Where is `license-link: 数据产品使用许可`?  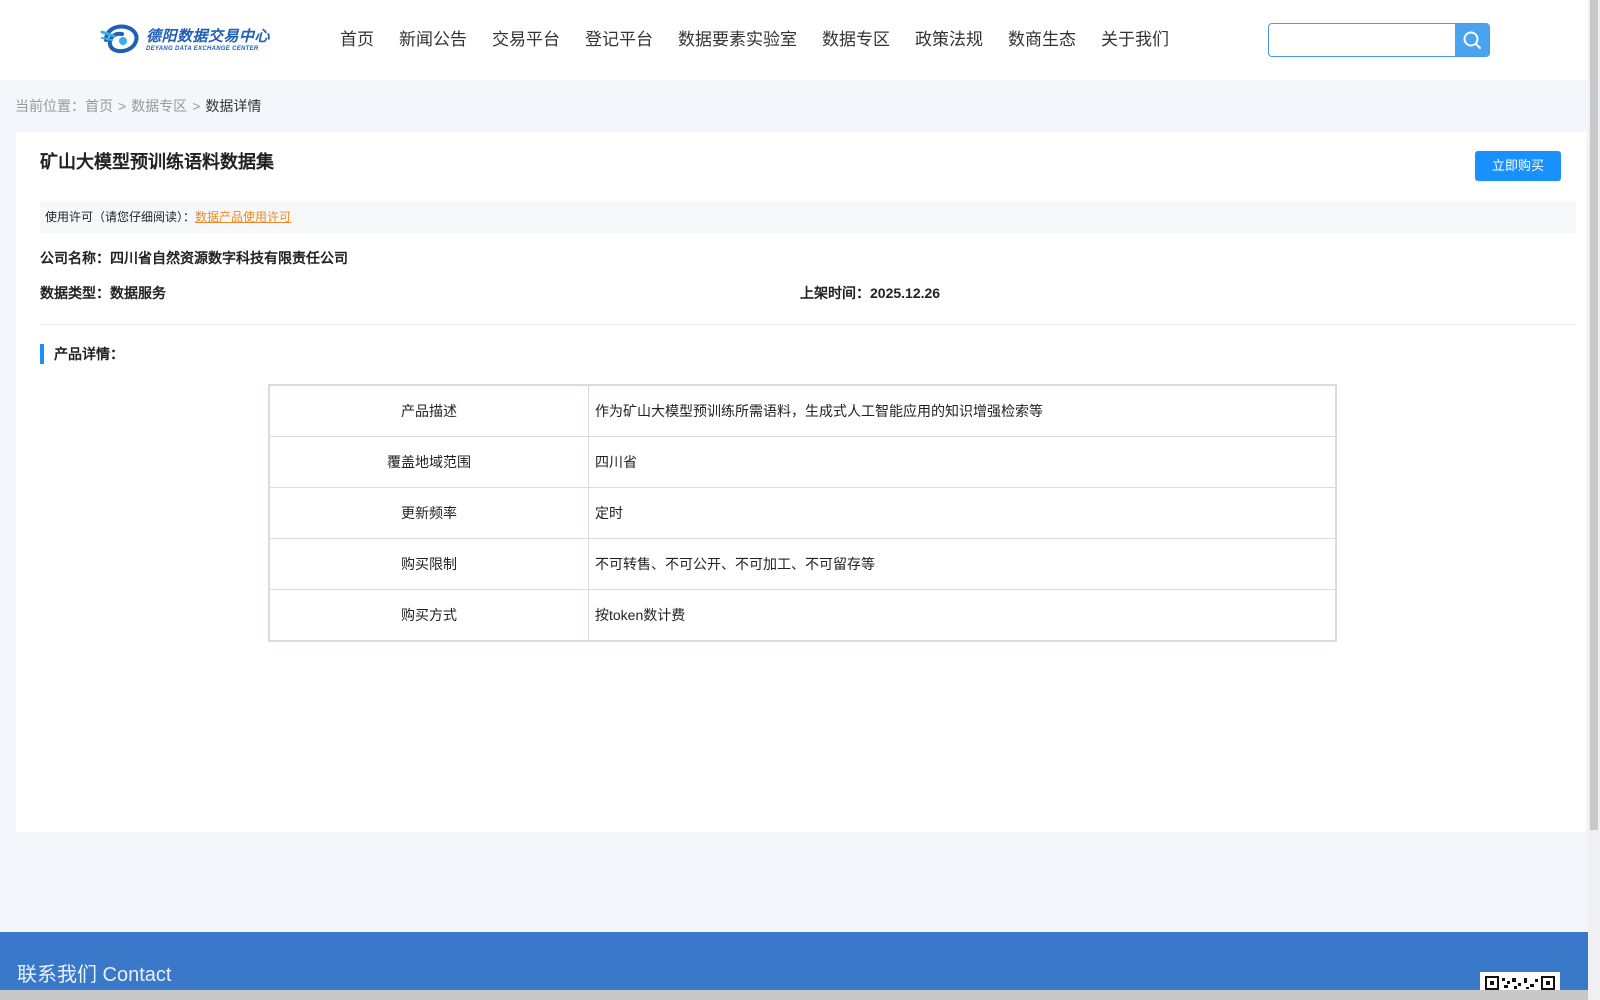 license-link: 数据产品使用许可 is located at coordinates (243, 217).